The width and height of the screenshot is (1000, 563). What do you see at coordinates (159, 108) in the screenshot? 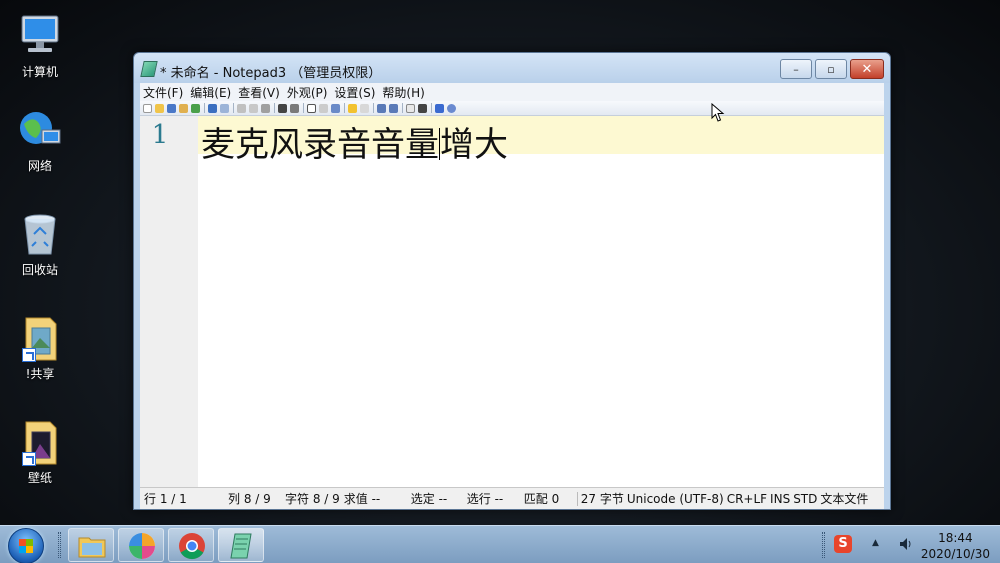
I see `open-file-icon` at bounding box center [159, 108].